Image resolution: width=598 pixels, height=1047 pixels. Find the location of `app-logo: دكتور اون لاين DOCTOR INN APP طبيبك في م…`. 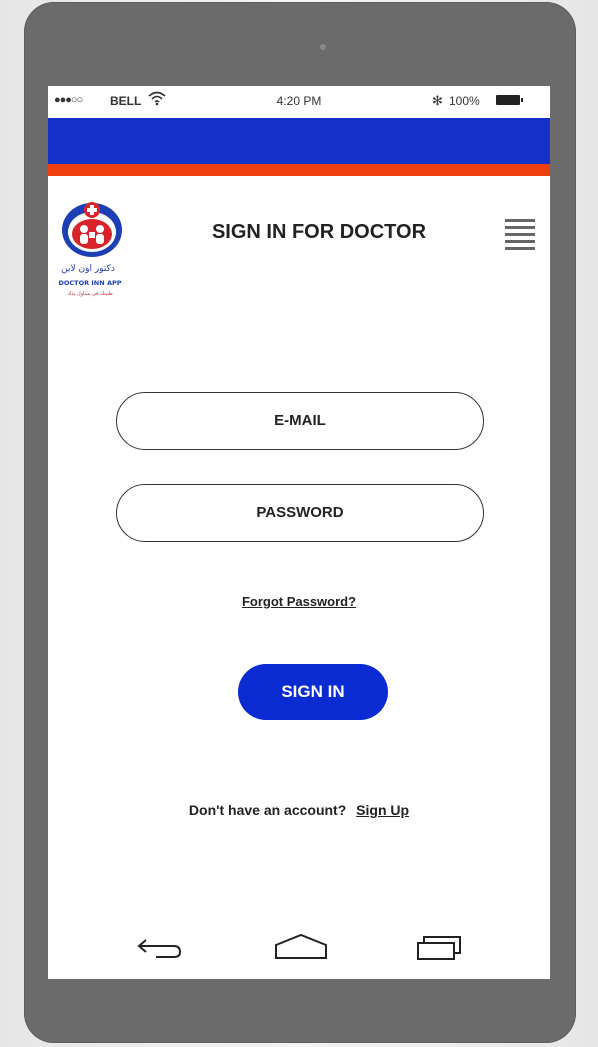

app-logo: دكتور اون لاين DOCTOR INN APP طبيبك في م… is located at coordinates (108, 254).